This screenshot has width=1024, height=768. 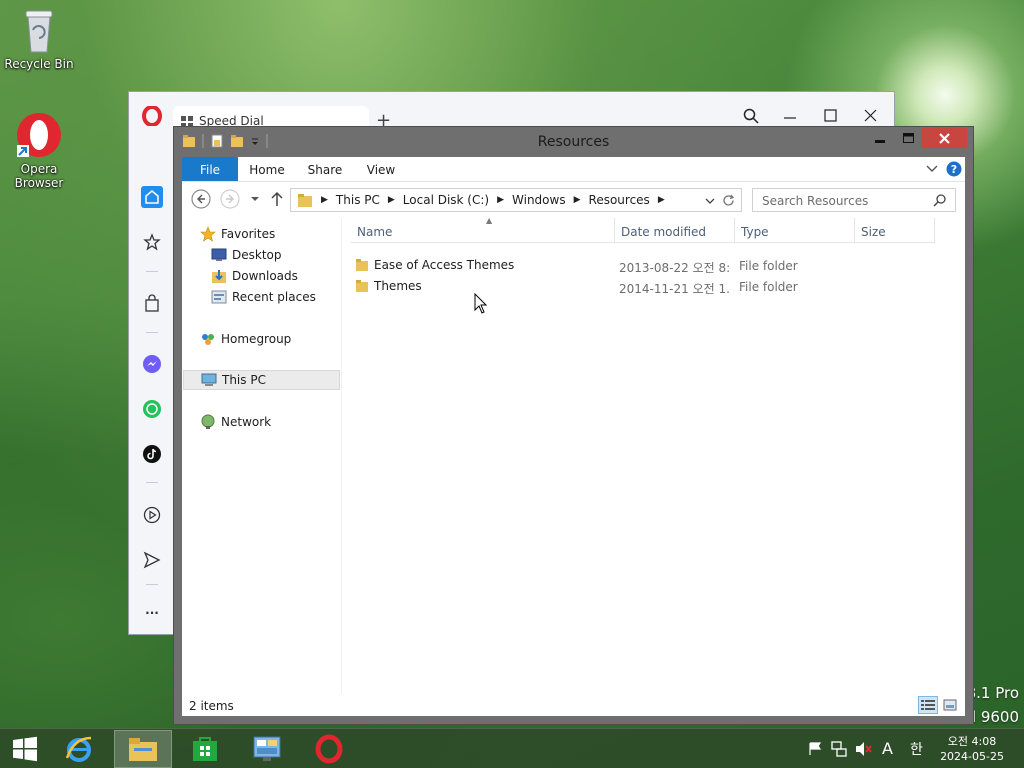 I want to click on opera-sidebar: ···, so click(x=152, y=383).